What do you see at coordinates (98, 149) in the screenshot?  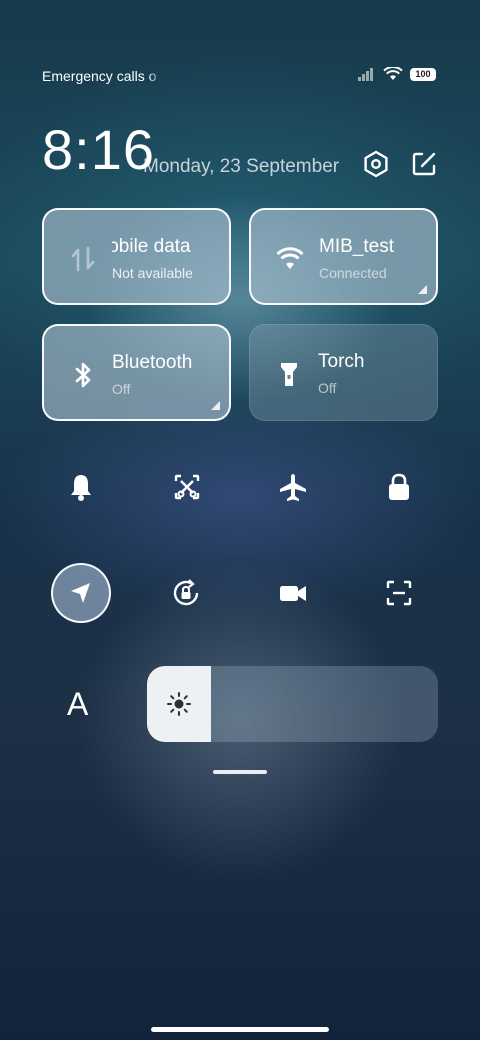 I see `clock: 8:16` at bounding box center [98, 149].